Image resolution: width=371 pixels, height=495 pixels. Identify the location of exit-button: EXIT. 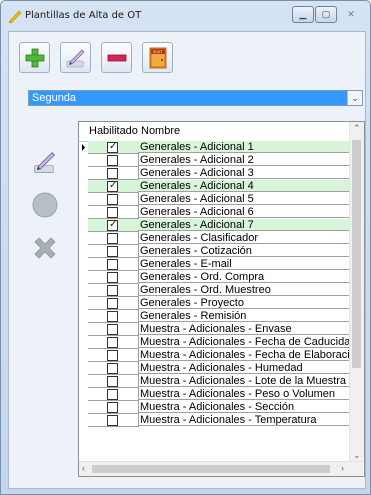
(157, 57).